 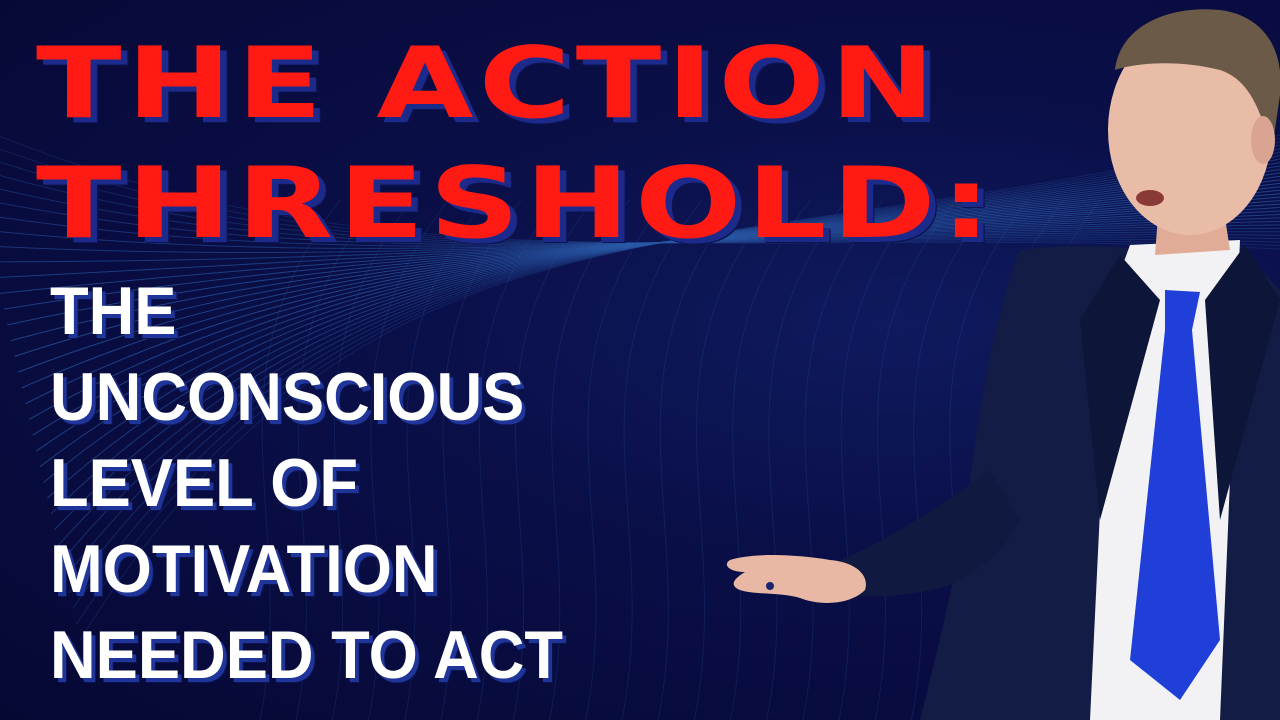 I want to click on mouth, so click(x=1150, y=198).